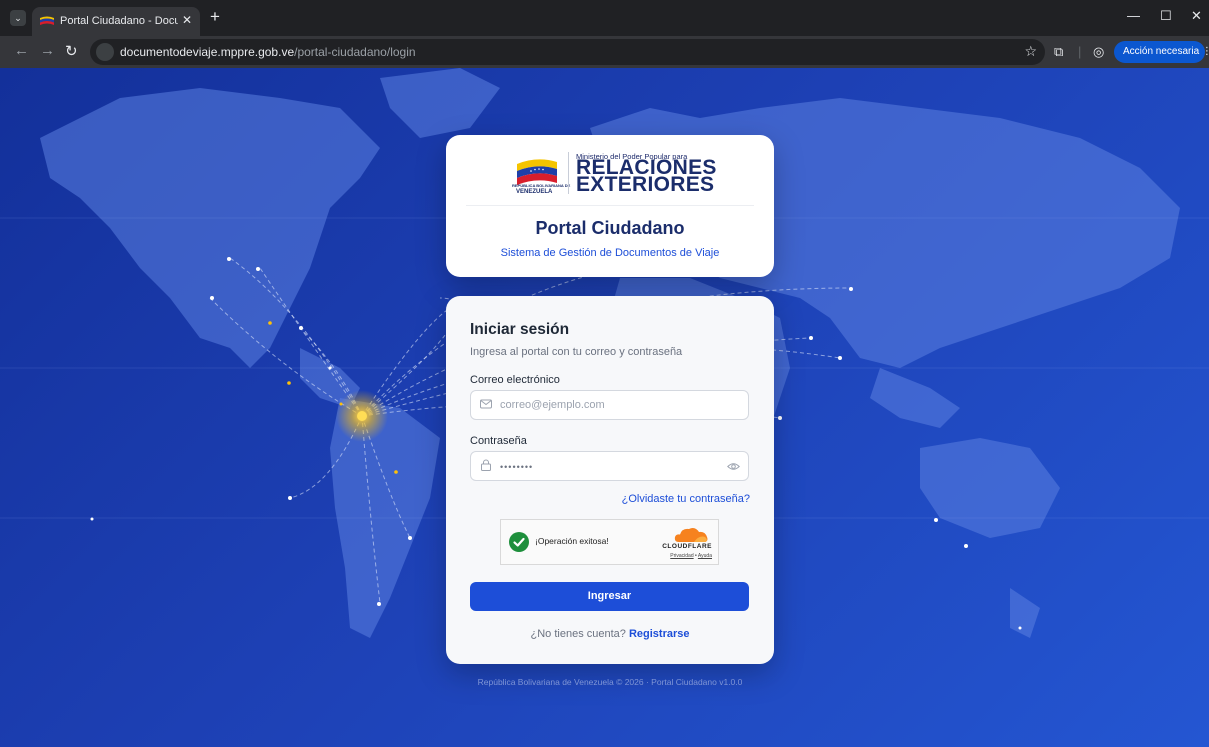 The height and width of the screenshot is (747, 1209). Describe the element at coordinates (1098, 52) in the screenshot. I see `profile-icon: ◎` at that location.